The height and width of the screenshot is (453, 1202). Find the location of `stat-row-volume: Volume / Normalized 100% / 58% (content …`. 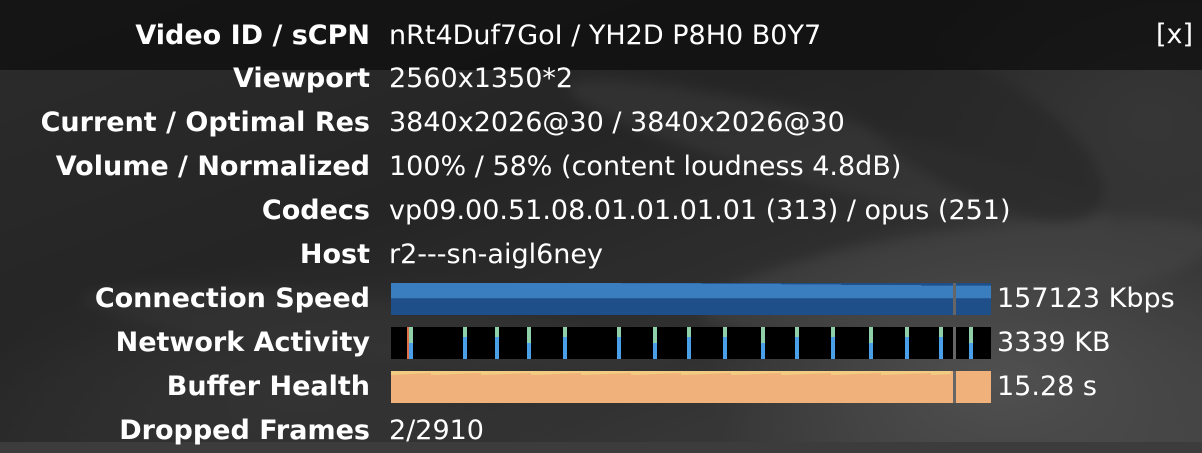

stat-row-volume: Volume / Normalized 100% / 58% (content … is located at coordinates (601, 167).